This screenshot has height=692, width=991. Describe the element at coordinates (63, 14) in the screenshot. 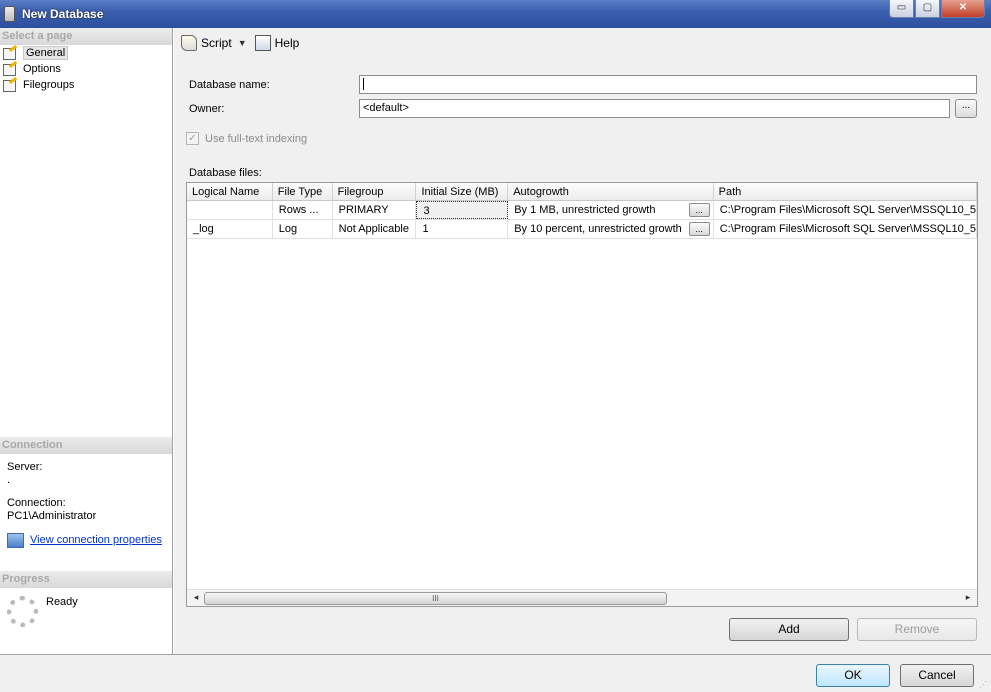

I see `window-title: New Database` at that location.